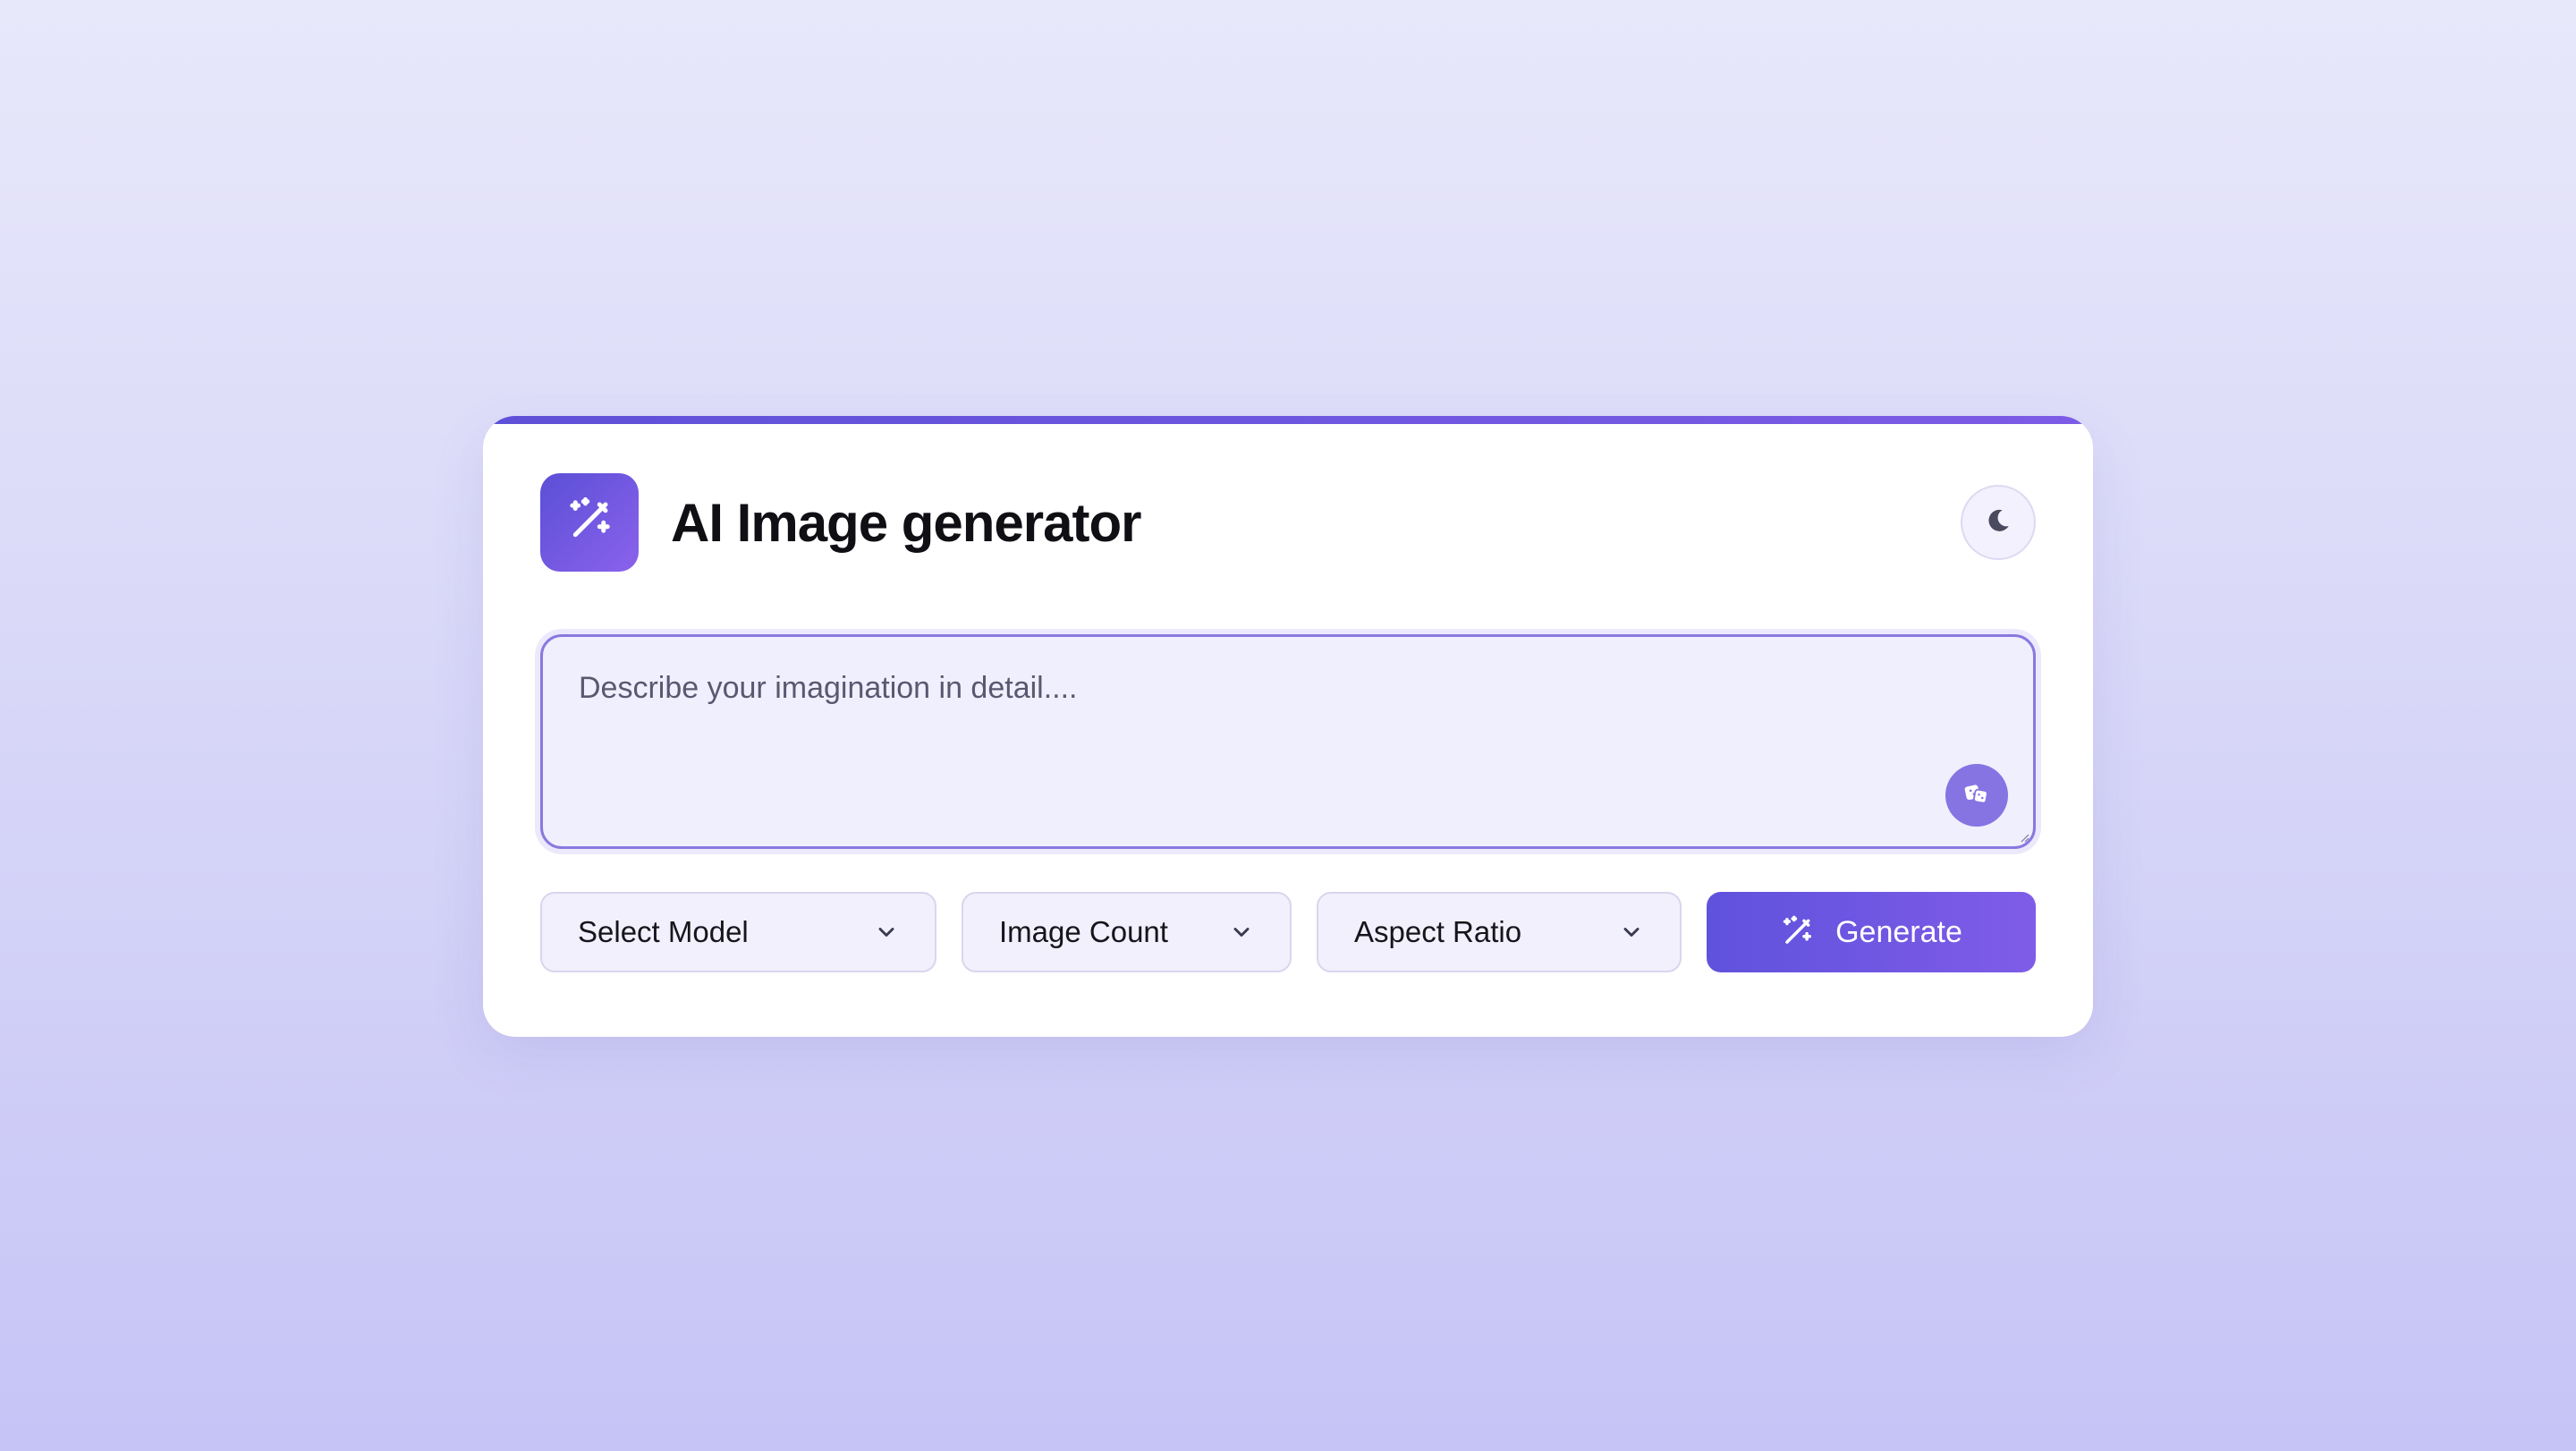 The width and height of the screenshot is (2576, 1451). What do you see at coordinates (2024, 837) in the screenshot?
I see `resize-grip-icon` at bounding box center [2024, 837].